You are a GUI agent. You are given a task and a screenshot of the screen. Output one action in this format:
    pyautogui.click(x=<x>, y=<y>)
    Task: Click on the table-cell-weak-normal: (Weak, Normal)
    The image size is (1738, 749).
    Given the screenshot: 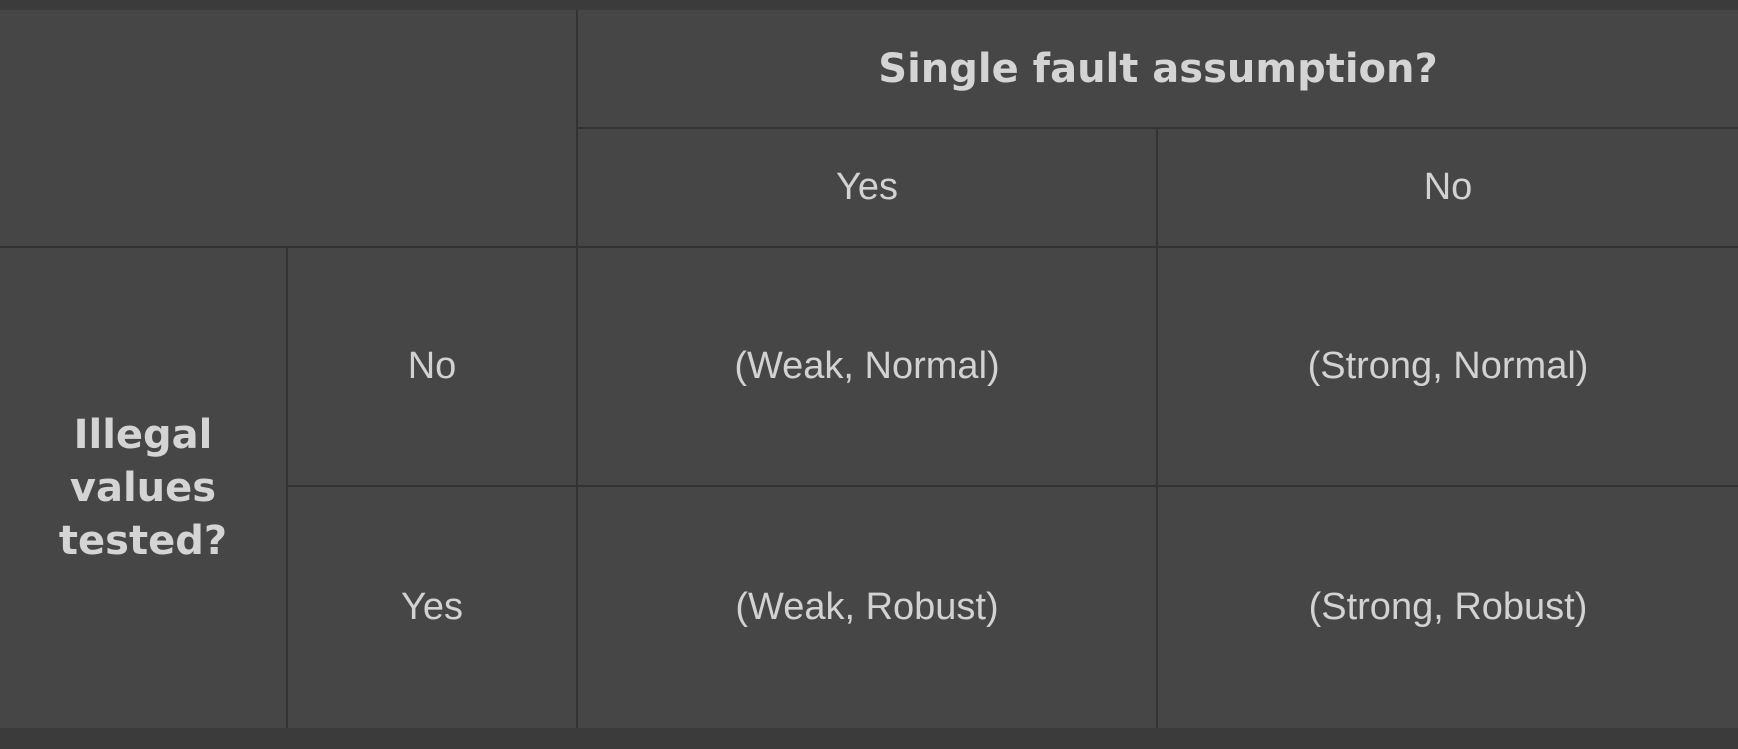 What is the action you would take?
    pyautogui.click(x=868, y=367)
    